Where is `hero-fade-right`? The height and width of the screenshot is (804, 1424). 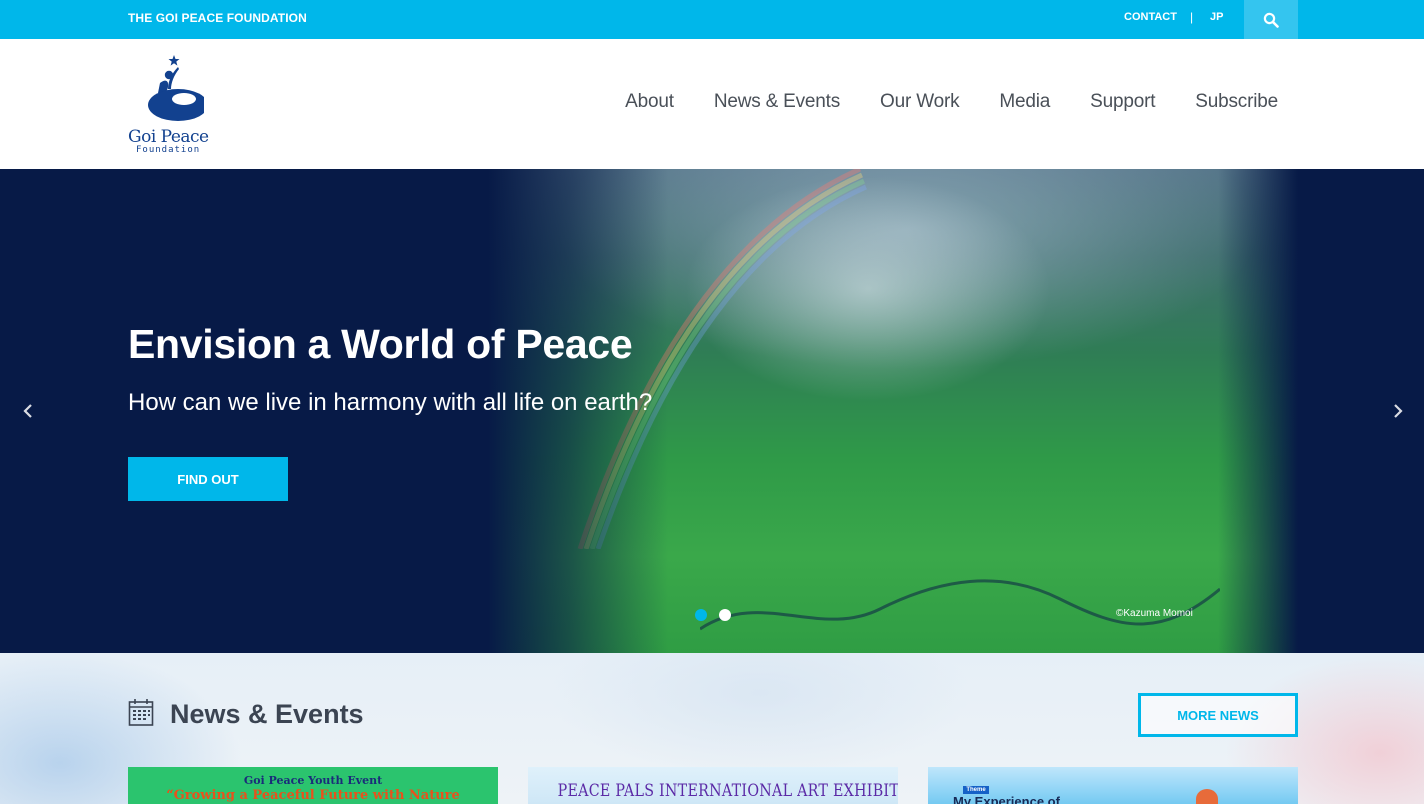
hero-fade-right is located at coordinates (1258, 411).